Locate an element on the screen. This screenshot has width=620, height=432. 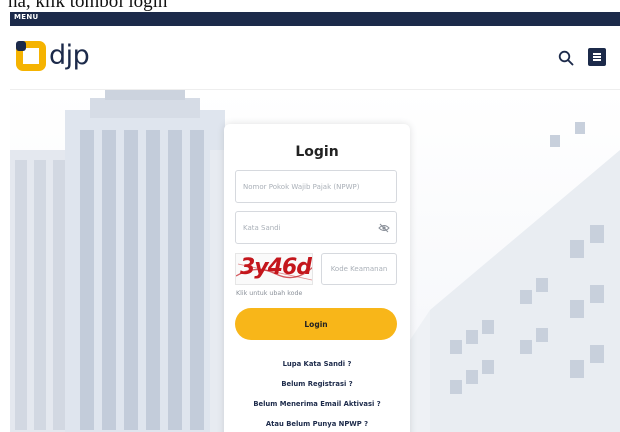
captcha-text: 3y46d is located at coordinates (276, 267).